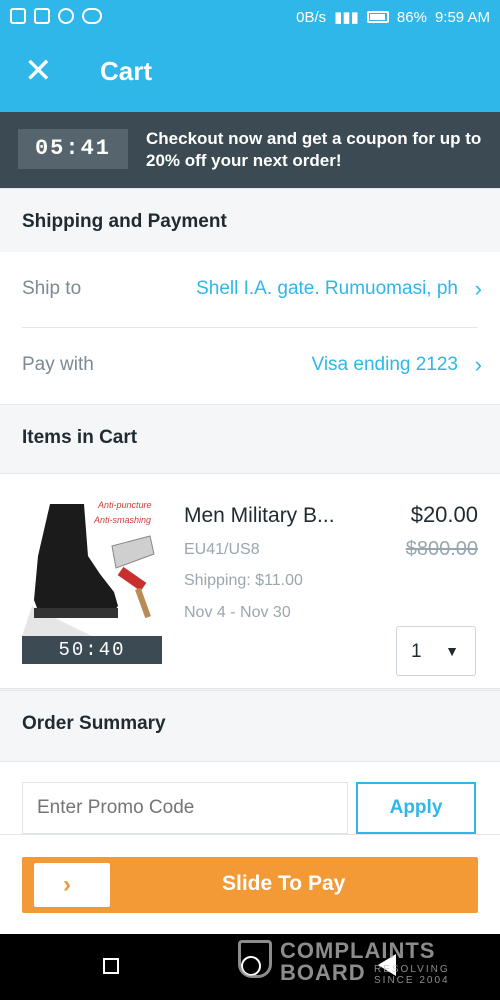  Describe the element at coordinates (346, 17) in the screenshot. I see `signal-icon: ▮▮▮` at that location.